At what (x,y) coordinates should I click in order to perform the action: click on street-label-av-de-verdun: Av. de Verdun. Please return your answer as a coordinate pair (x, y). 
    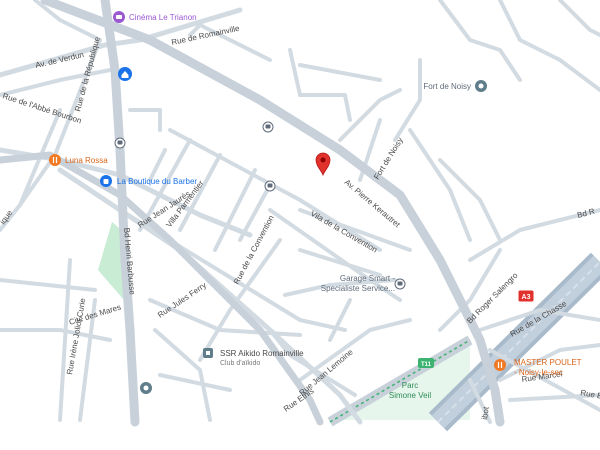
    Looking at the image, I should click on (59, 60).